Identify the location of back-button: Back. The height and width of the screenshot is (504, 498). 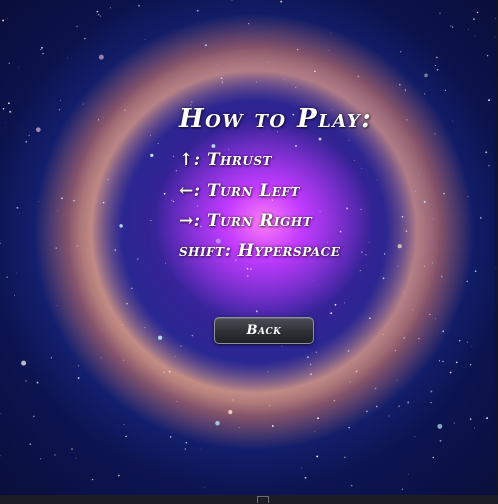
(264, 330).